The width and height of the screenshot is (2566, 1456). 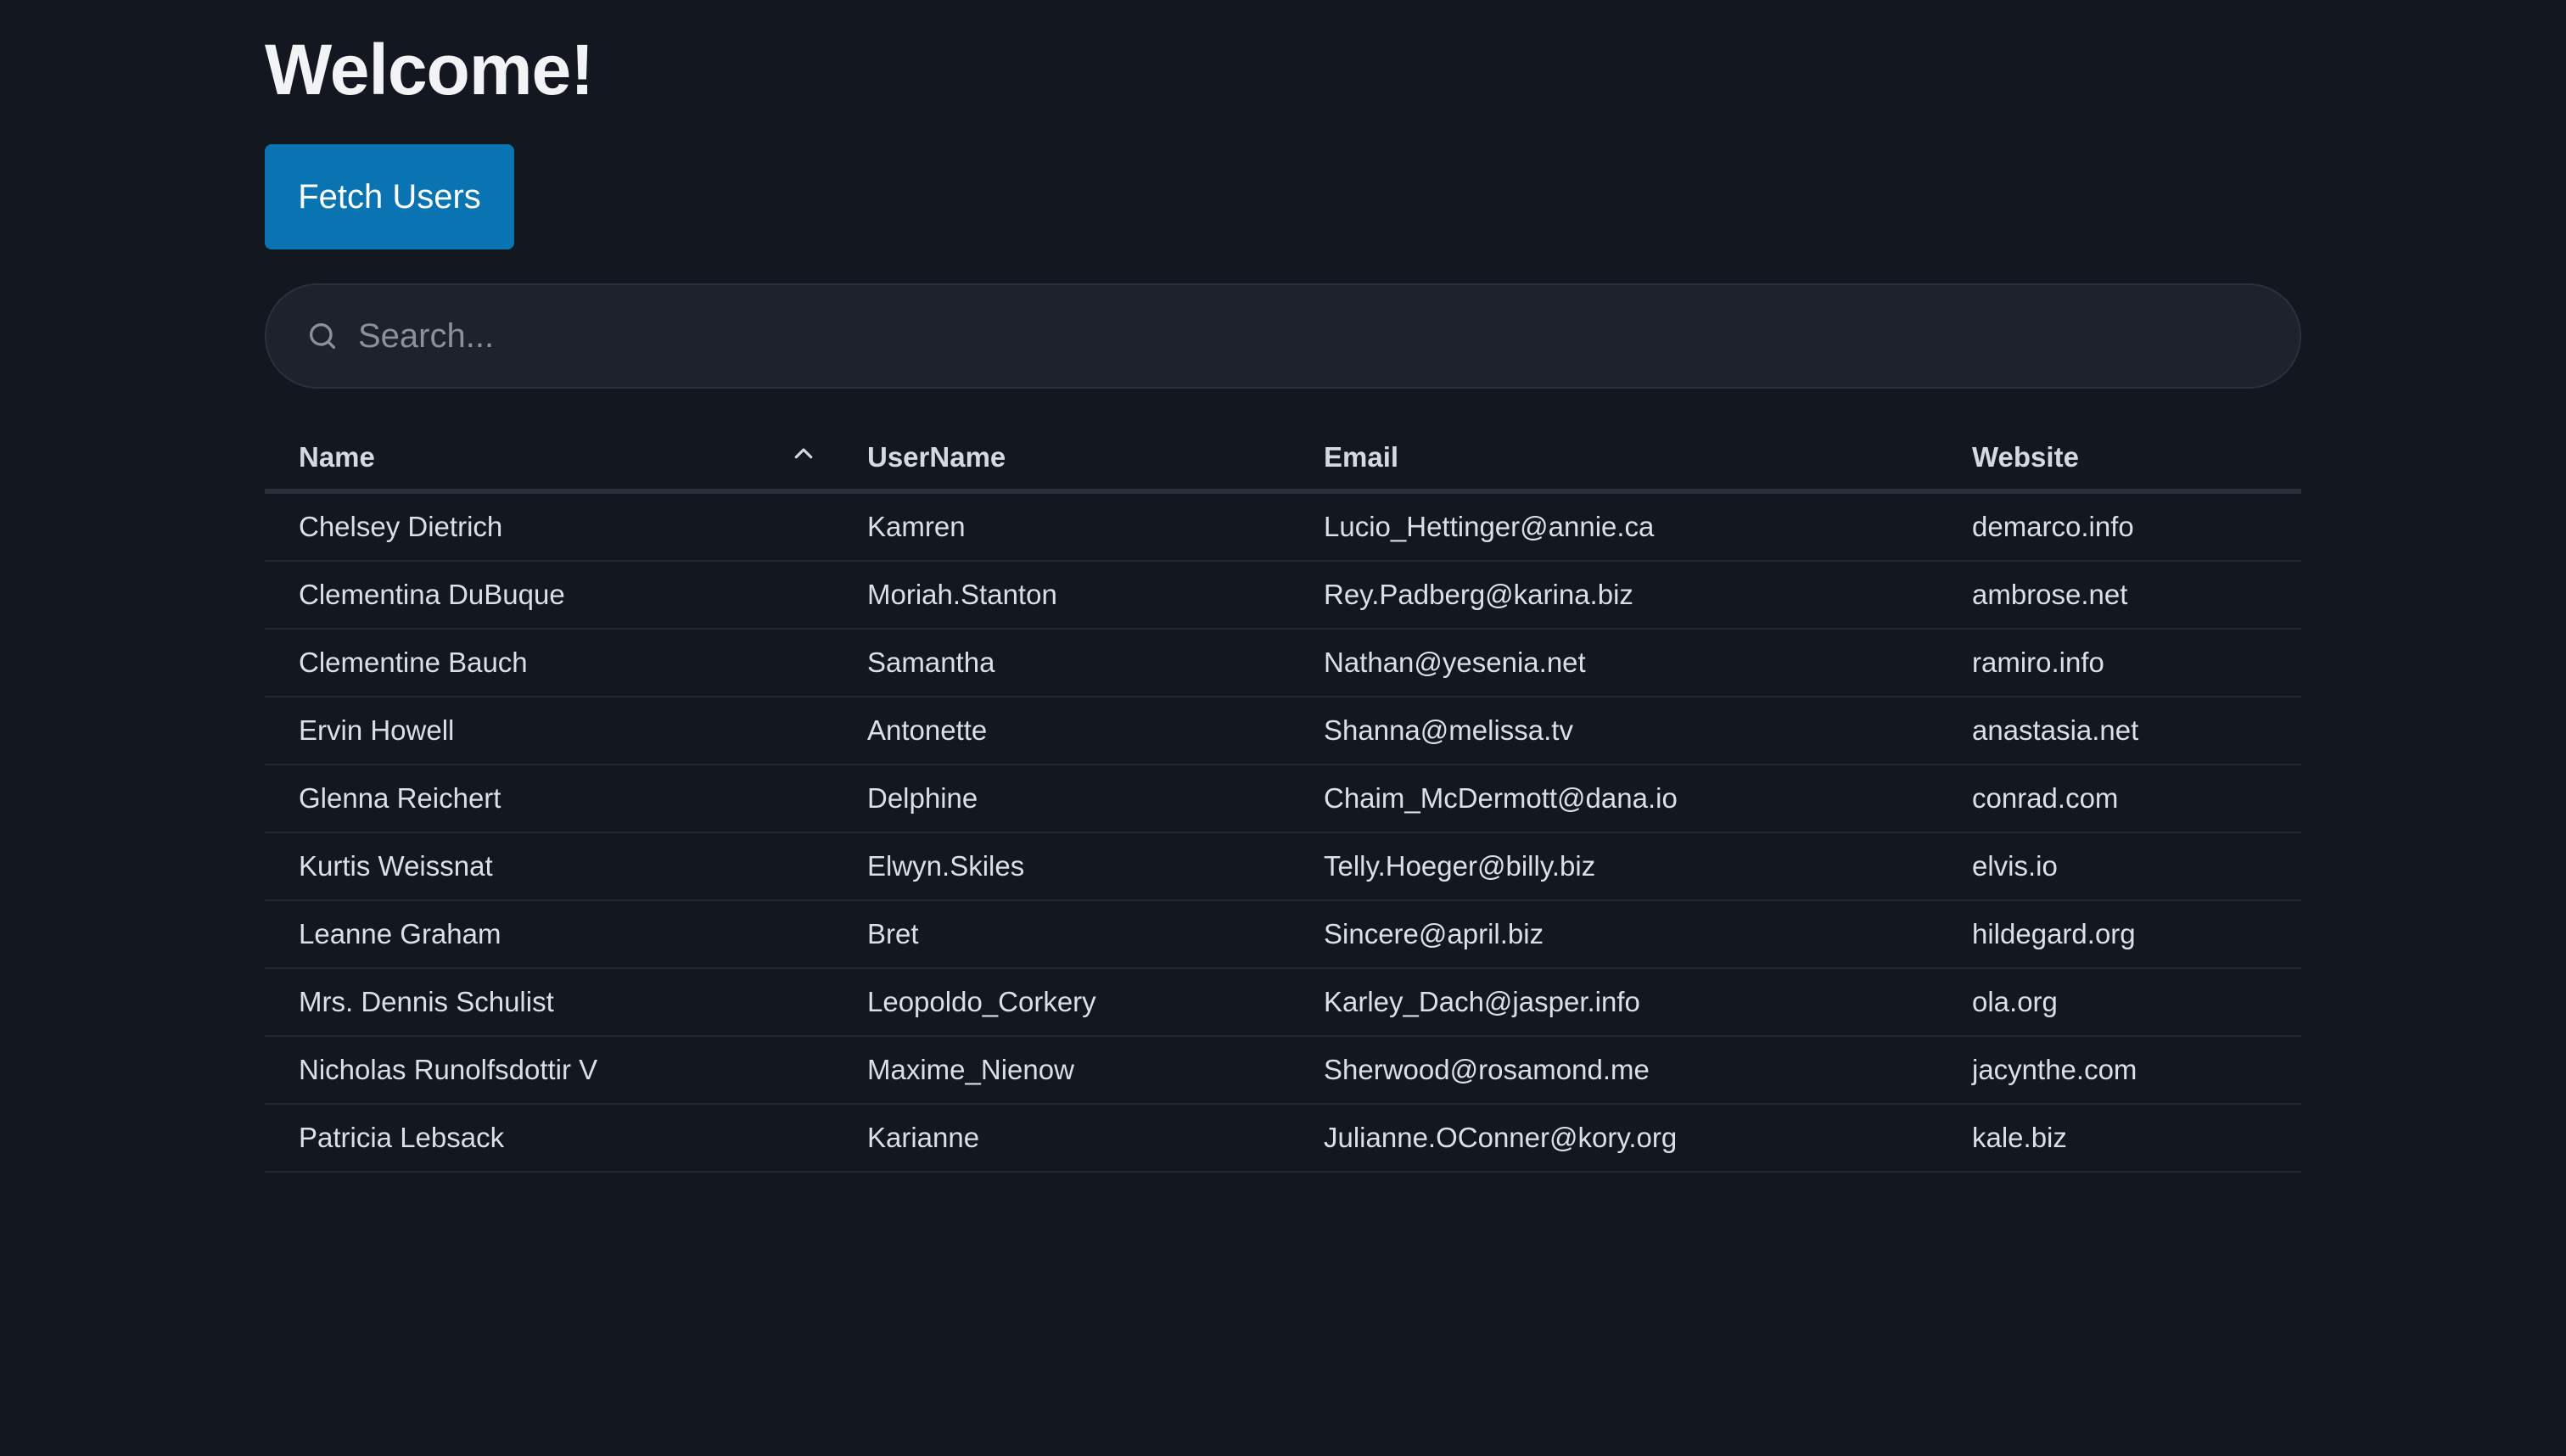 I want to click on name-cell: Nicholas Runolfsdottir V, so click(x=448, y=1069).